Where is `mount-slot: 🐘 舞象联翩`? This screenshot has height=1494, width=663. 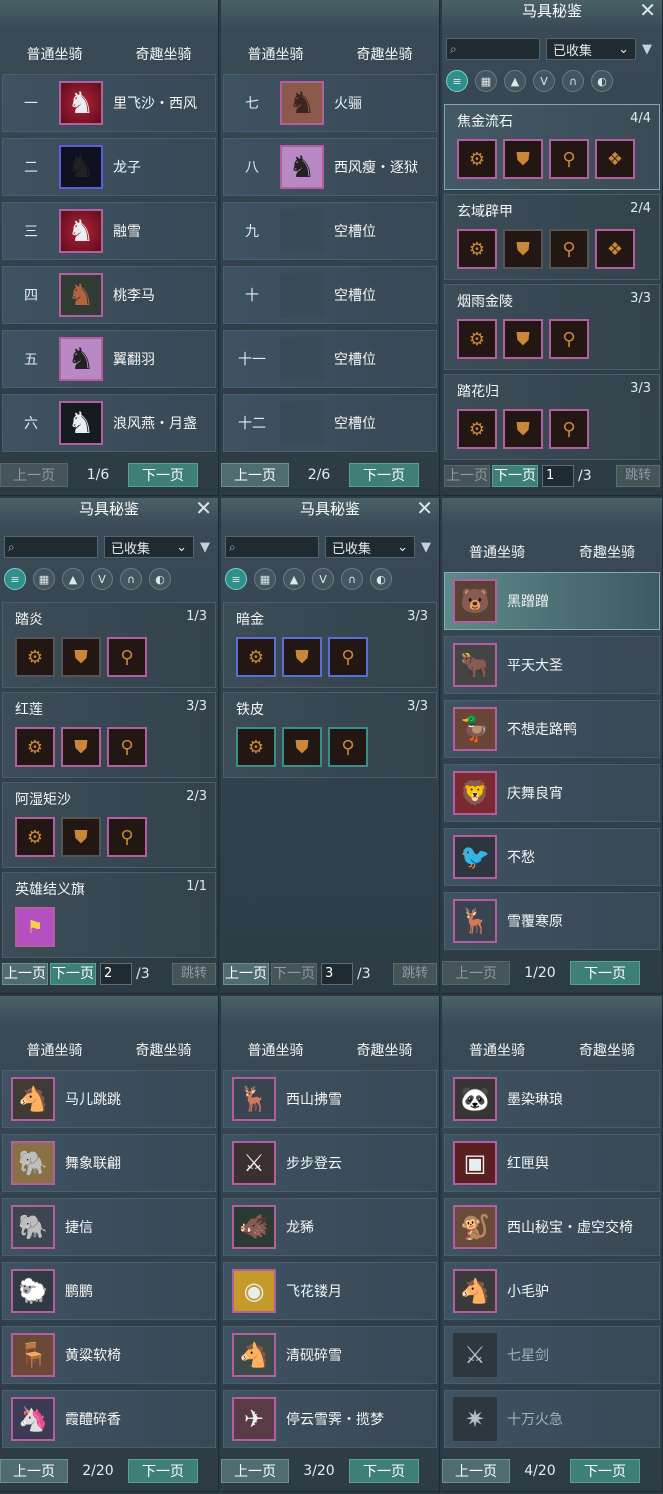 mount-slot: 🐘 舞象联翩 is located at coordinates (109, 1163).